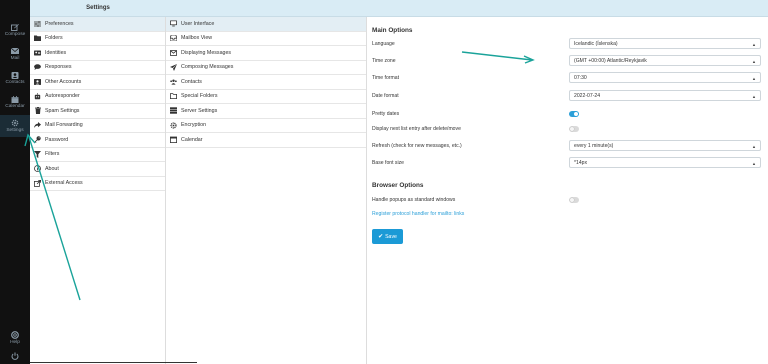 The image size is (768, 364). Describe the element at coordinates (37, 96) in the screenshot. I see `robot-icon` at that location.